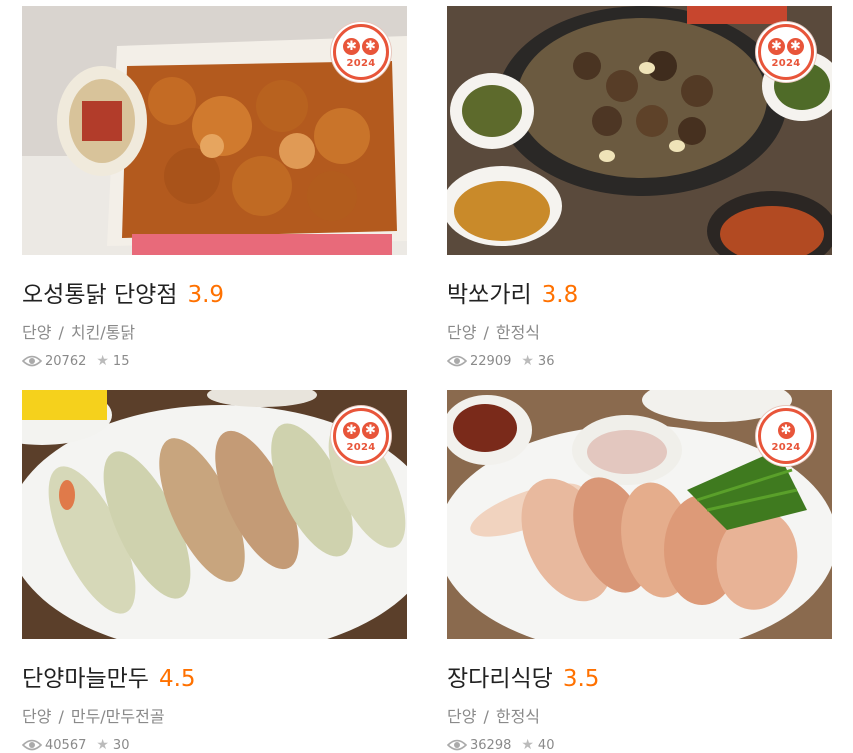  I want to click on restaurant-score: 3.9, so click(206, 295).